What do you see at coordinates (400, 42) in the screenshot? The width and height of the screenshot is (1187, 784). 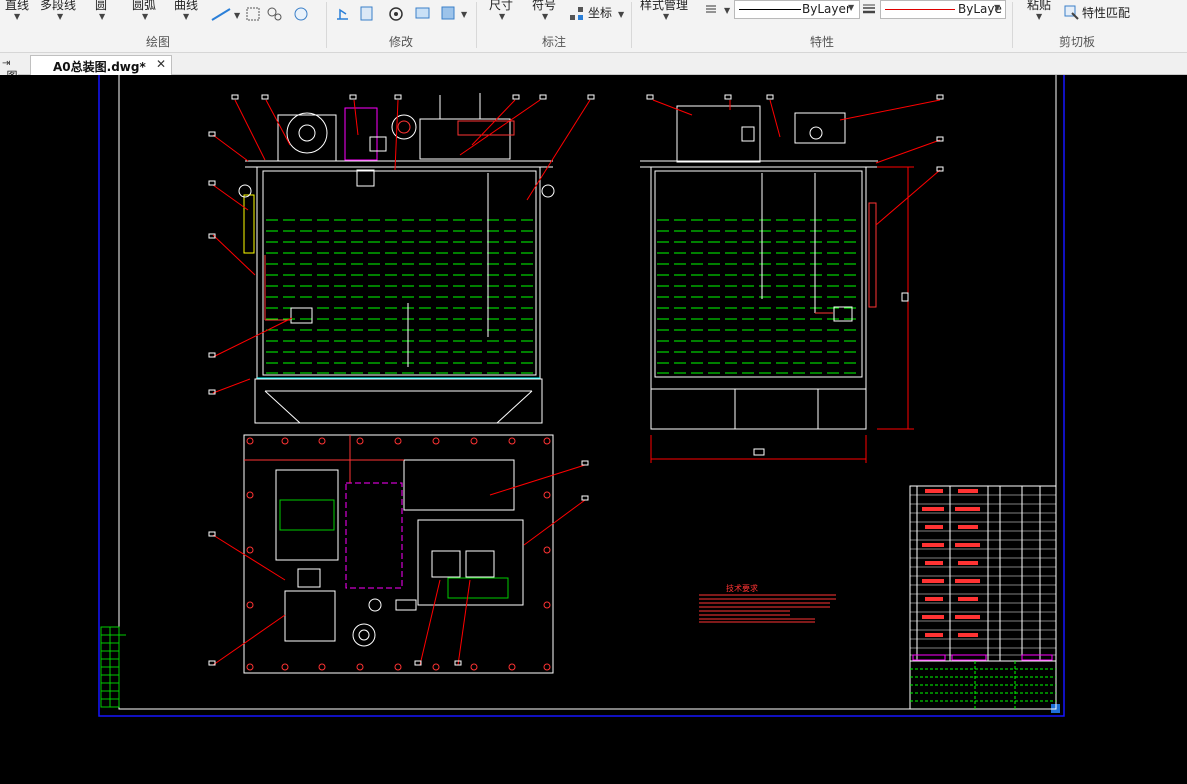 I see `modify-group-label: 修改` at bounding box center [400, 42].